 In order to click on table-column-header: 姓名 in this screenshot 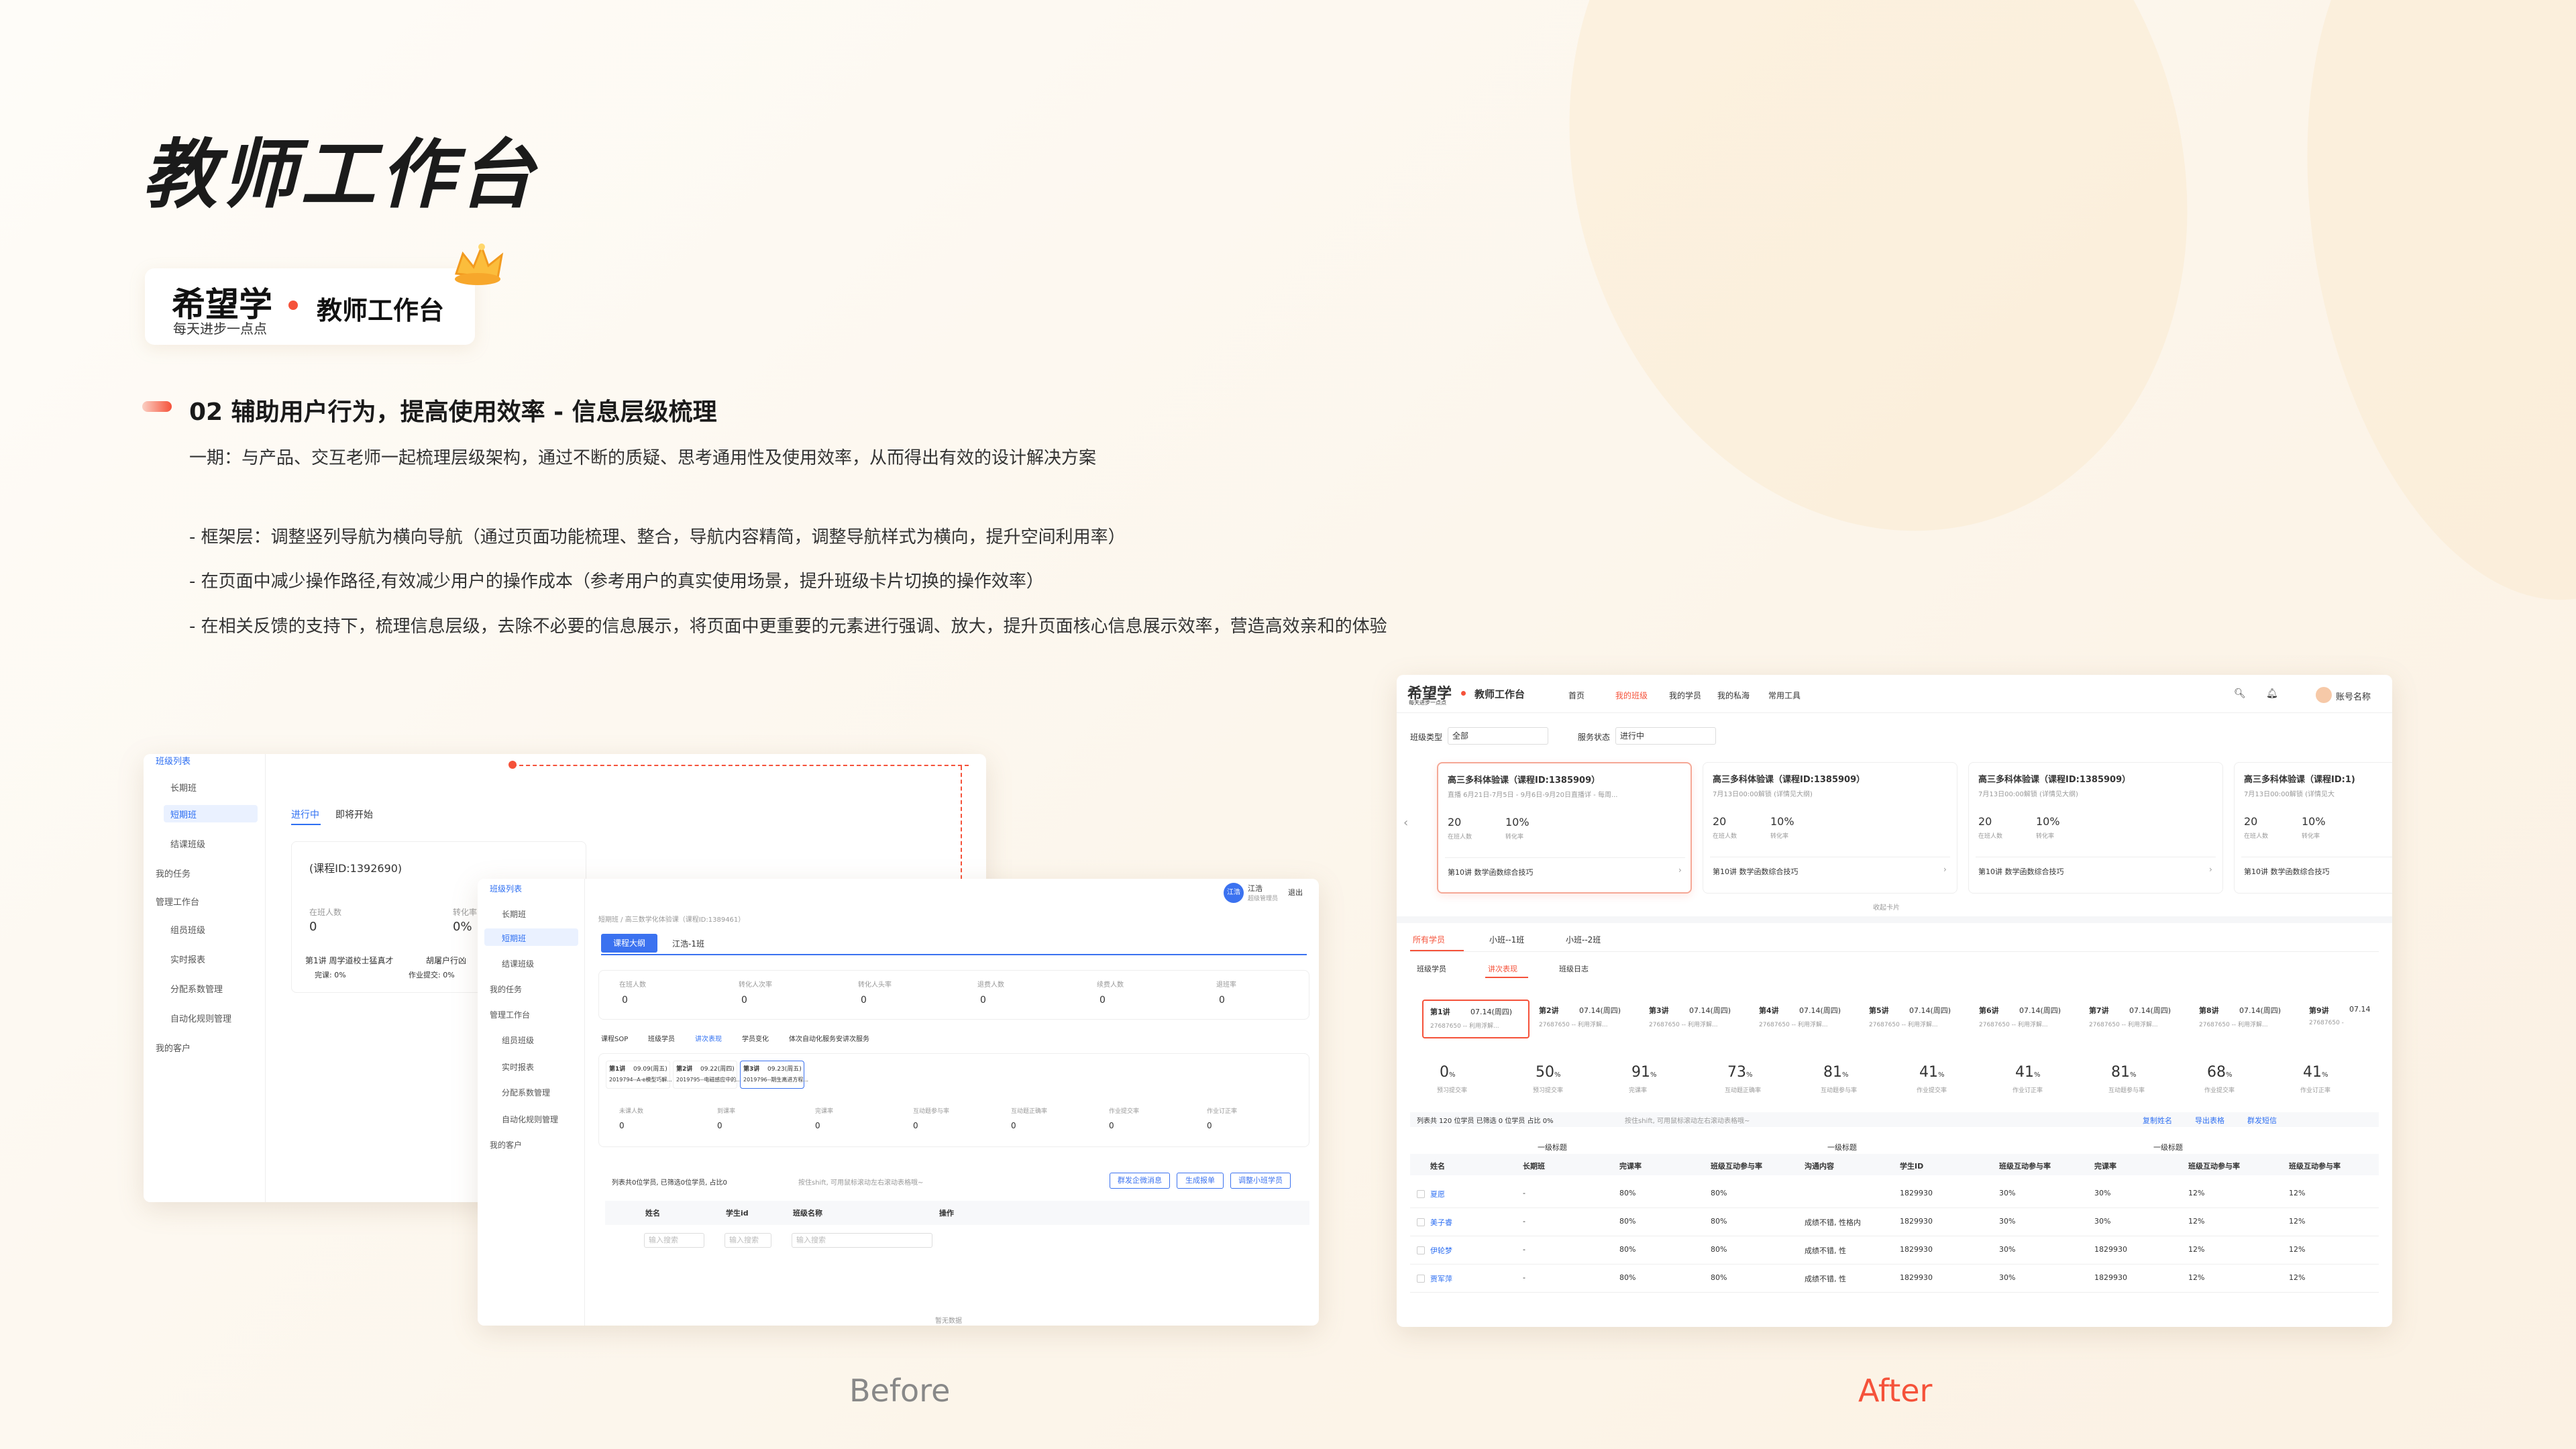, I will do `click(1437, 1166)`.